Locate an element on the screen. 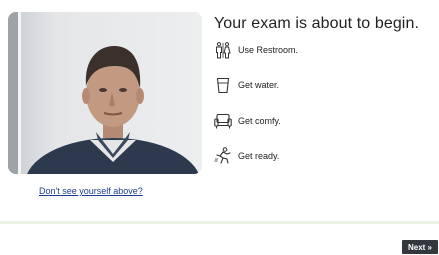  next-button: Next » is located at coordinates (420, 247).